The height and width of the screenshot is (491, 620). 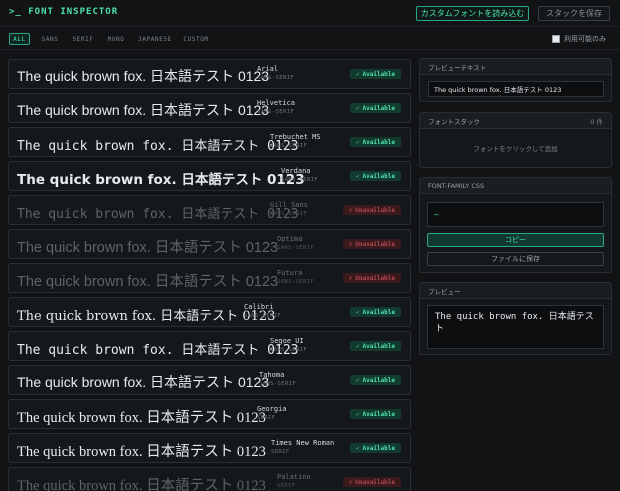 I want to click on stack-count: 0 件, so click(x=596, y=121).